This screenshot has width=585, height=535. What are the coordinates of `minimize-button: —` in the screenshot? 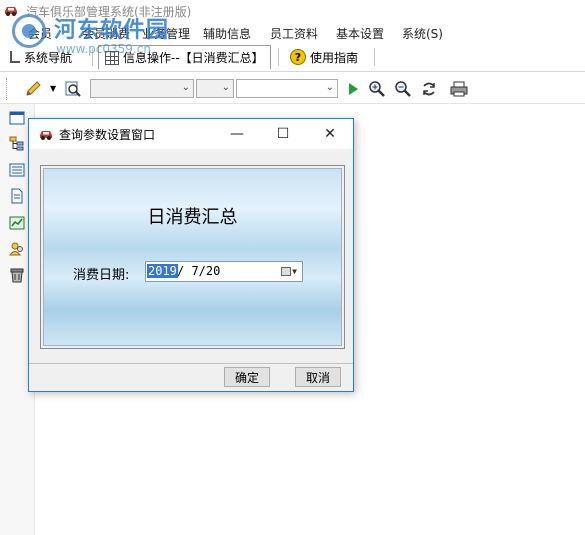 It's located at (237, 134).